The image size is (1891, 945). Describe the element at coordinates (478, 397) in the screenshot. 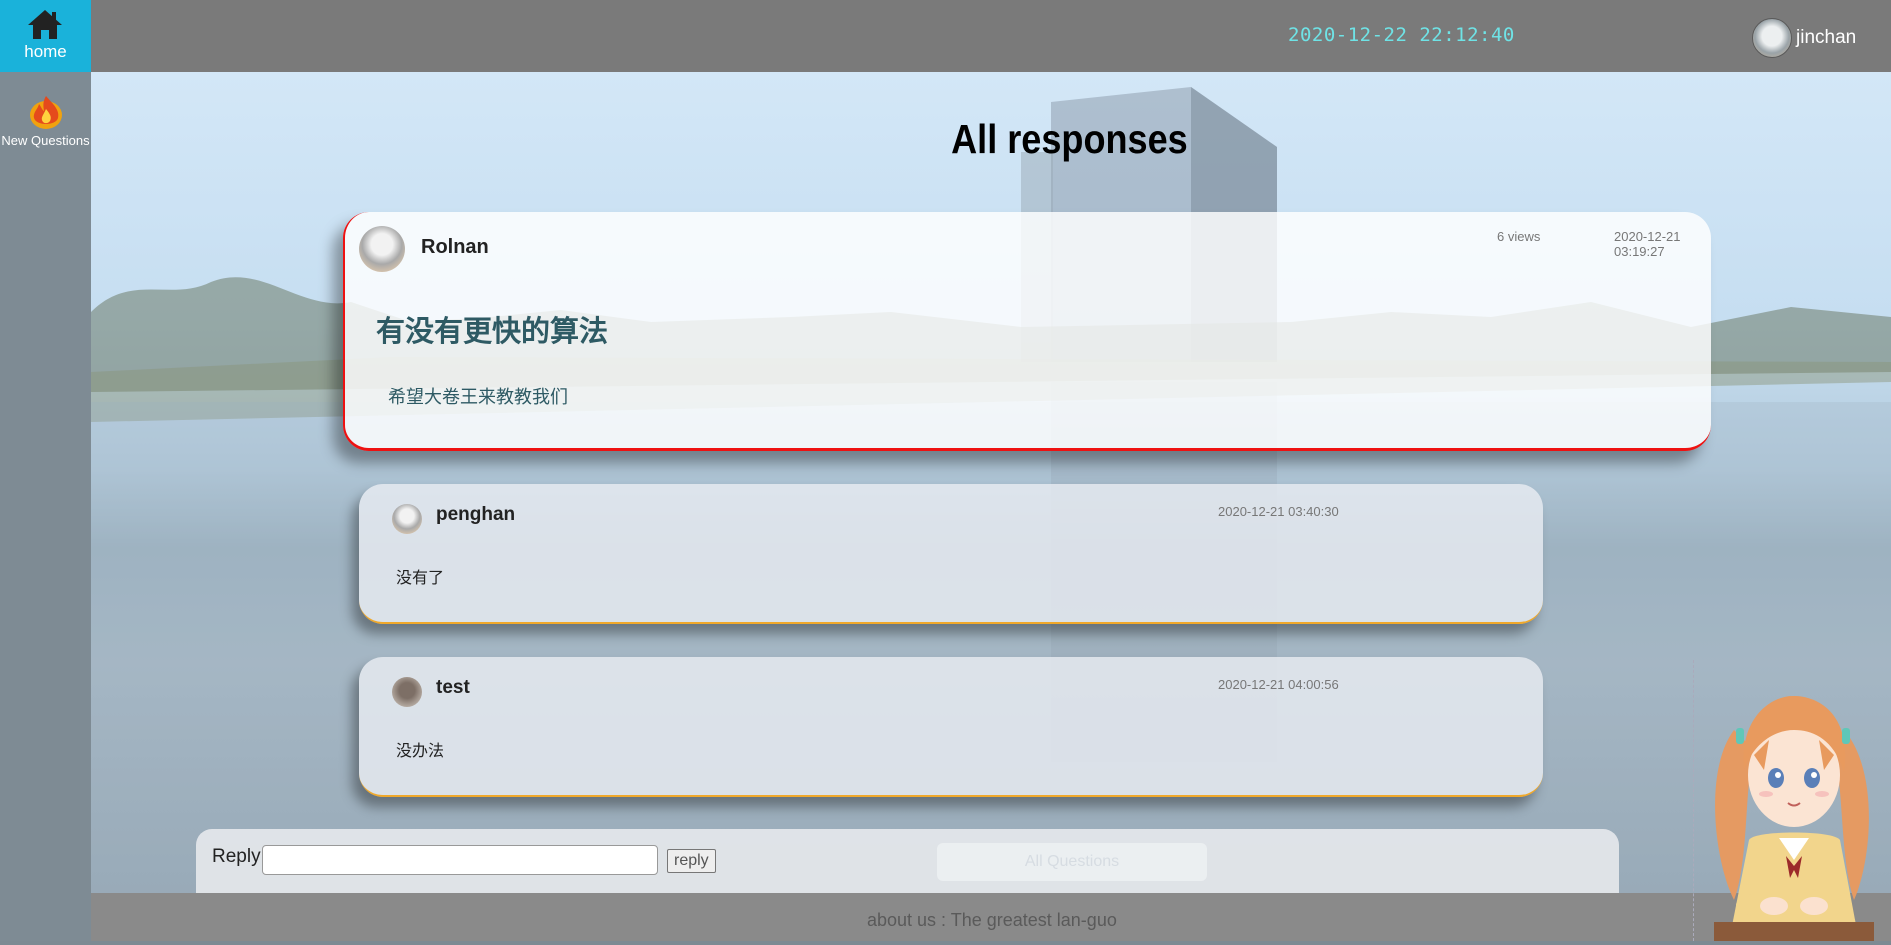

I see `question-body: 希望大卷王来教教我们` at that location.